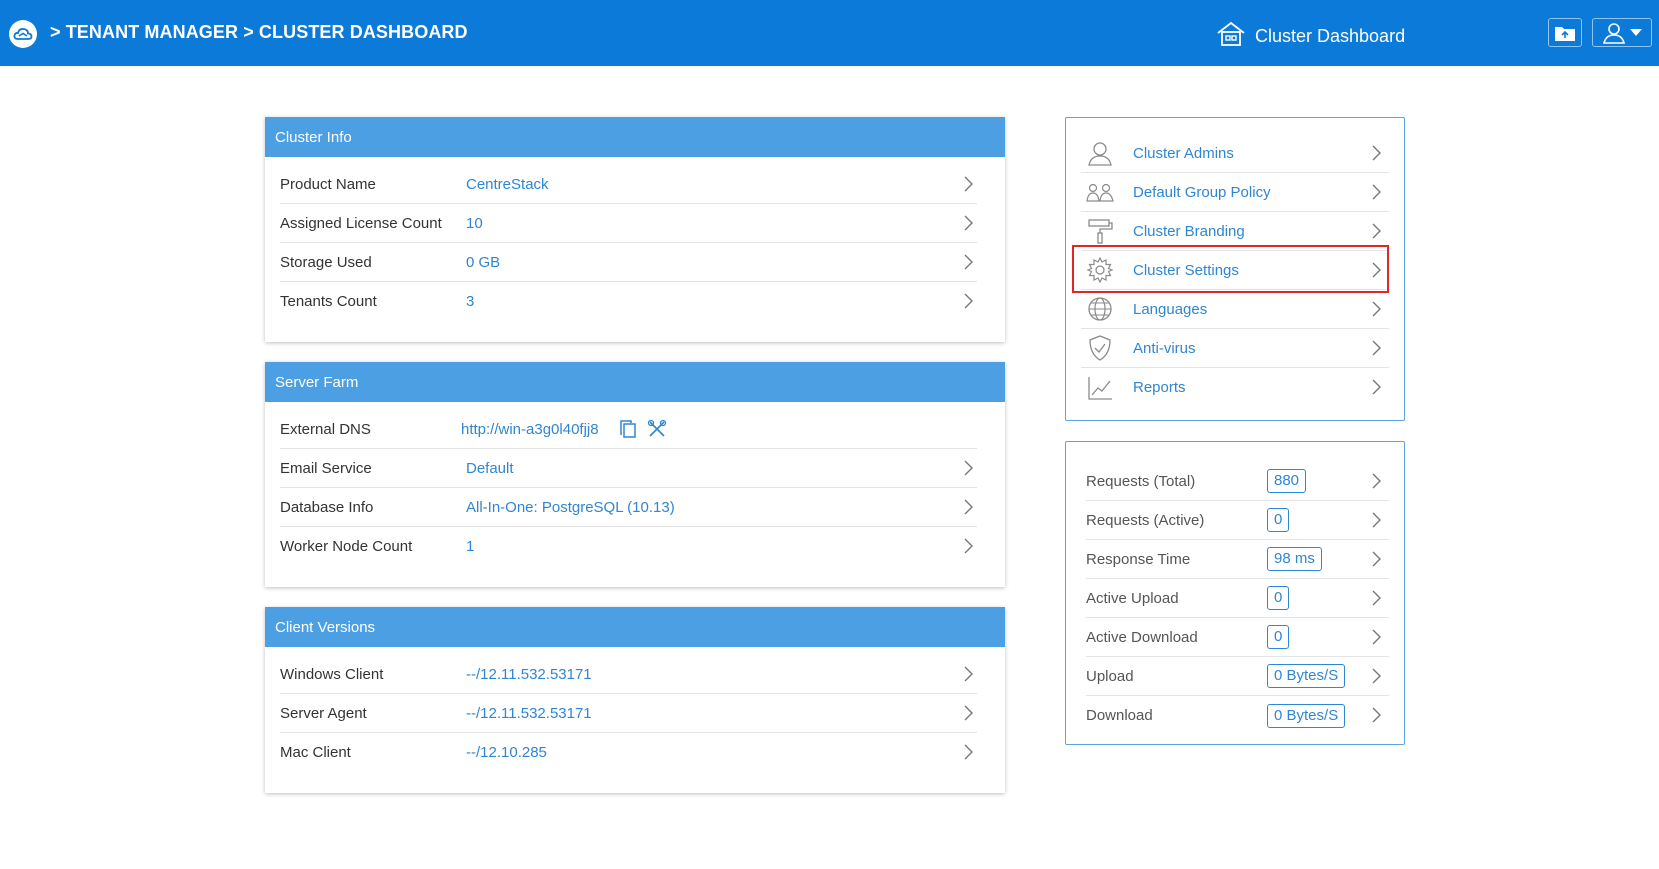  I want to click on stat-row-active-download: Active Download 0, so click(1237, 637).